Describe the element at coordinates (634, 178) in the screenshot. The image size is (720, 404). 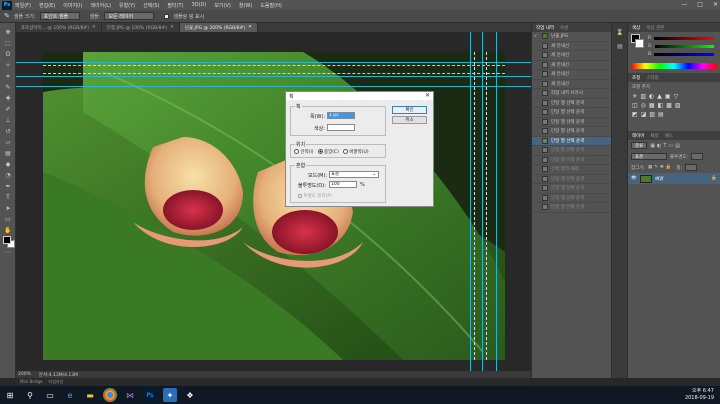
I see `eye-icon: 👁` at that location.